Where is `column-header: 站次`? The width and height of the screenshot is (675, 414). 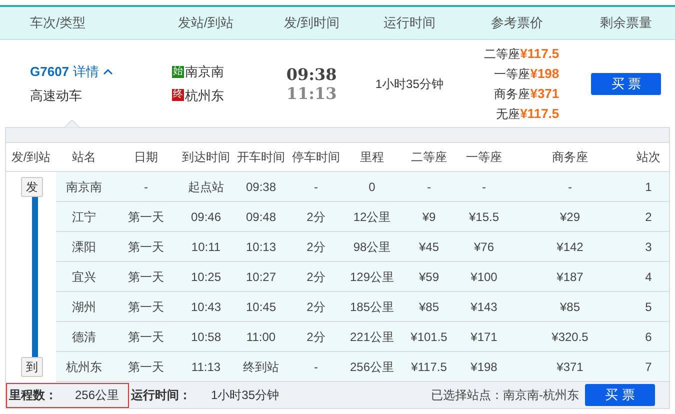 column-header: 站次 is located at coordinates (648, 157).